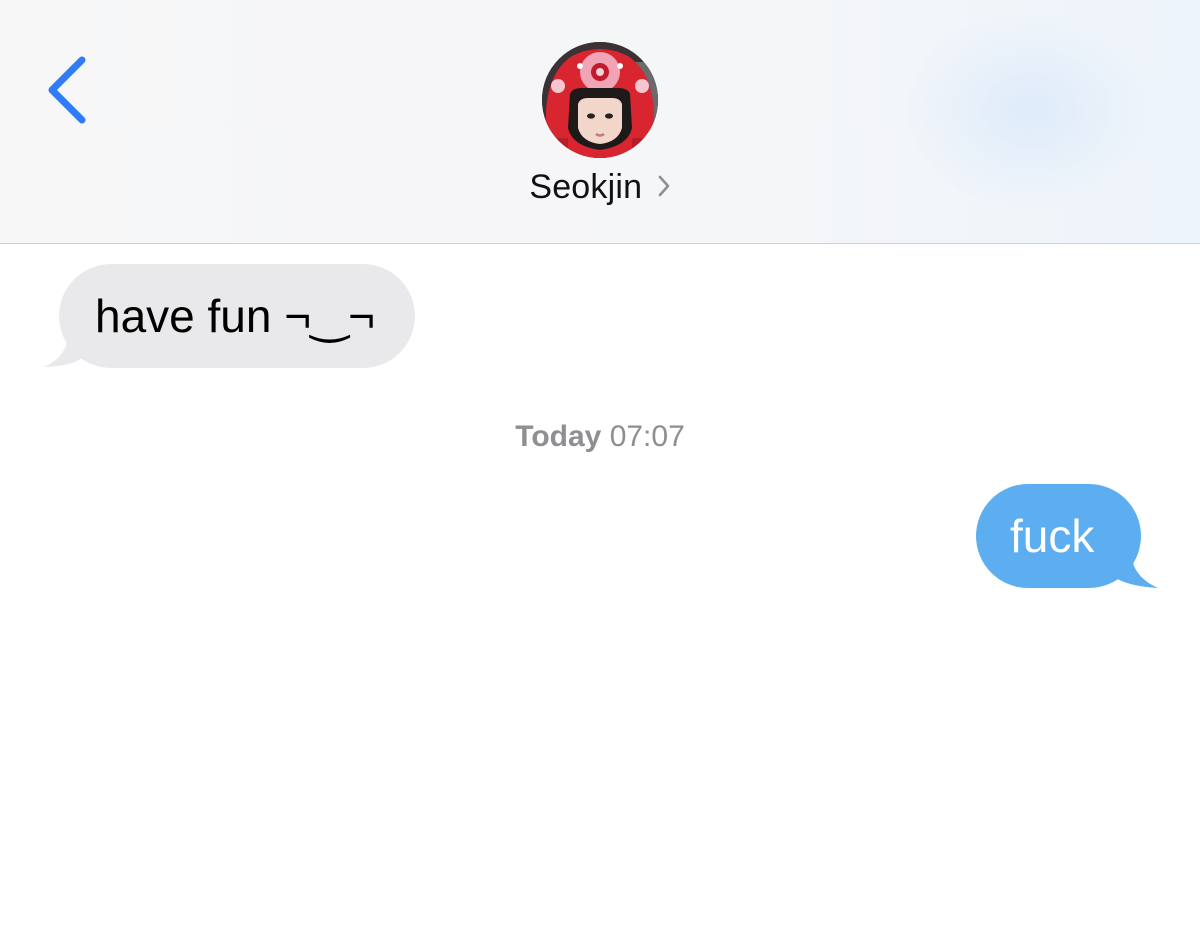  I want to click on message-timestamp: Today 07:07, so click(600, 437).